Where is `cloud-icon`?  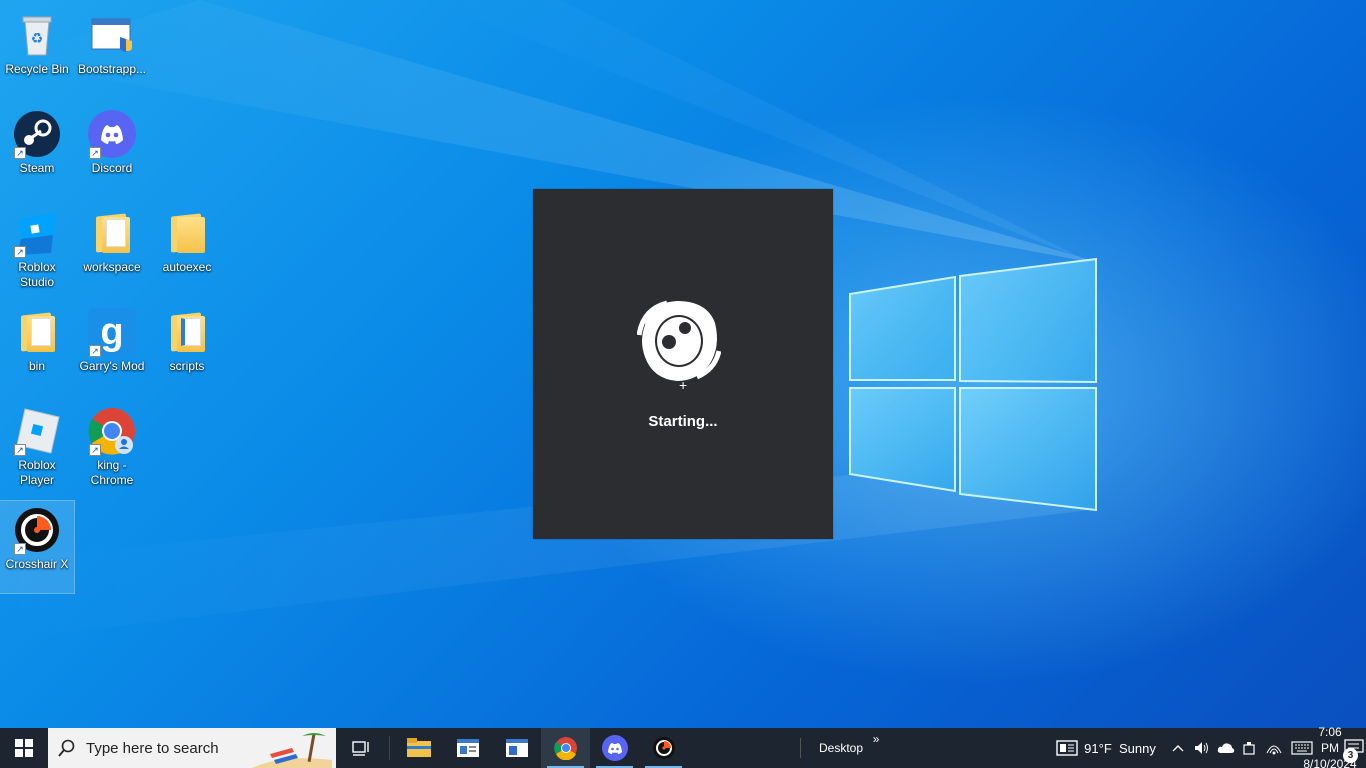
cloud-icon is located at coordinates (1226, 748).